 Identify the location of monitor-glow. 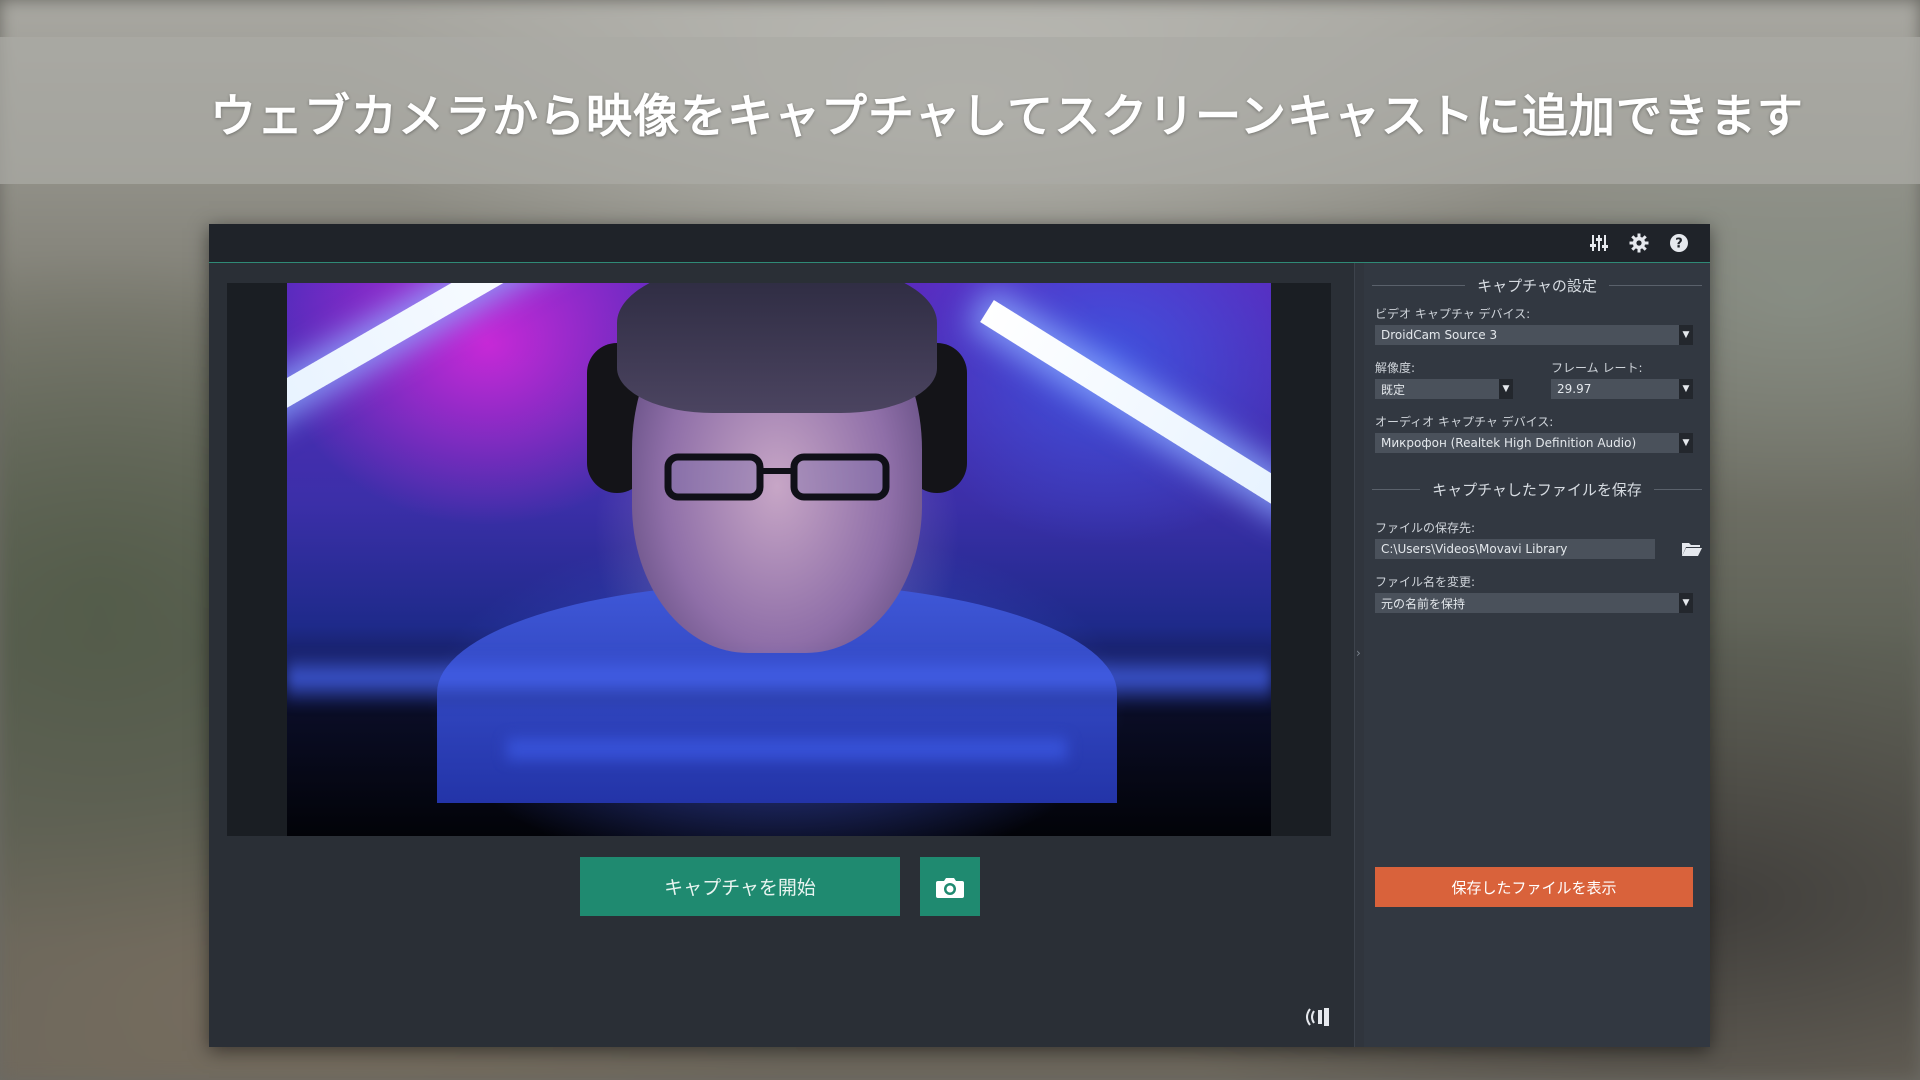
(779, 678).